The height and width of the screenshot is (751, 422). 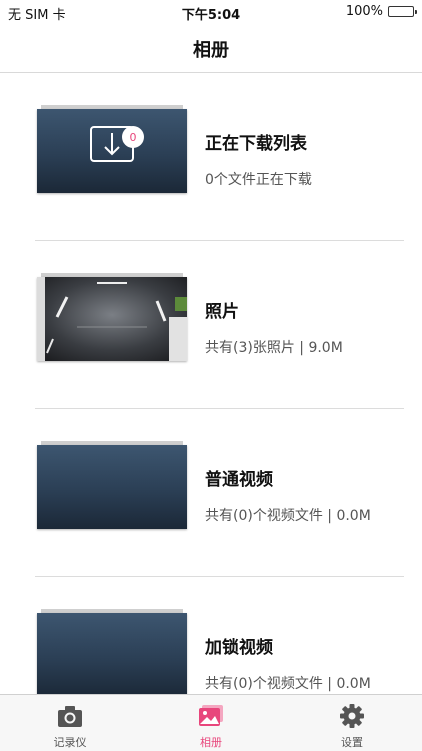 What do you see at coordinates (117, 144) in the screenshot?
I see `download-icon: 0` at bounding box center [117, 144].